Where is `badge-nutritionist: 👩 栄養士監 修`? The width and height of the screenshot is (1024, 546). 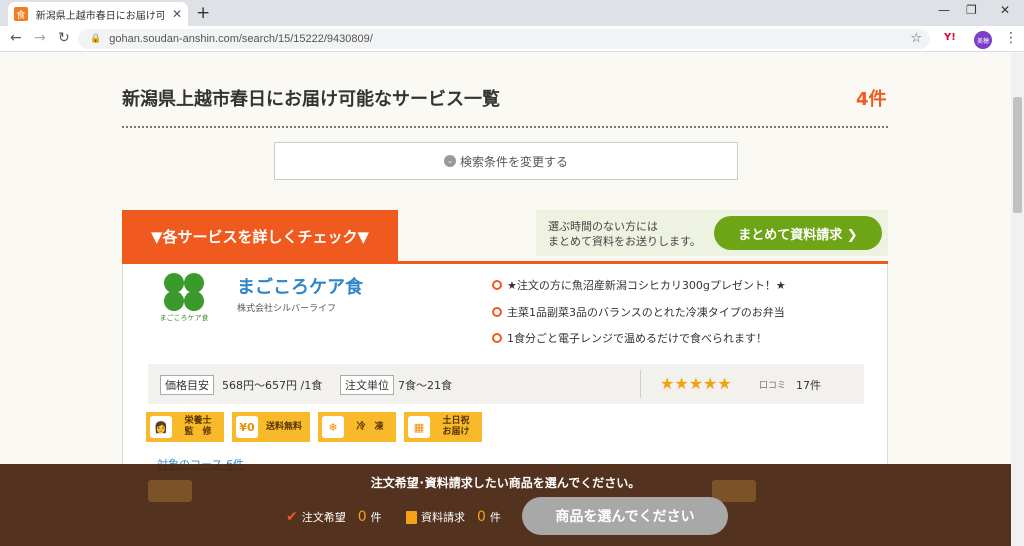 badge-nutritionist: 👩 栄養士監 修 is located at coordinates (185, 427).